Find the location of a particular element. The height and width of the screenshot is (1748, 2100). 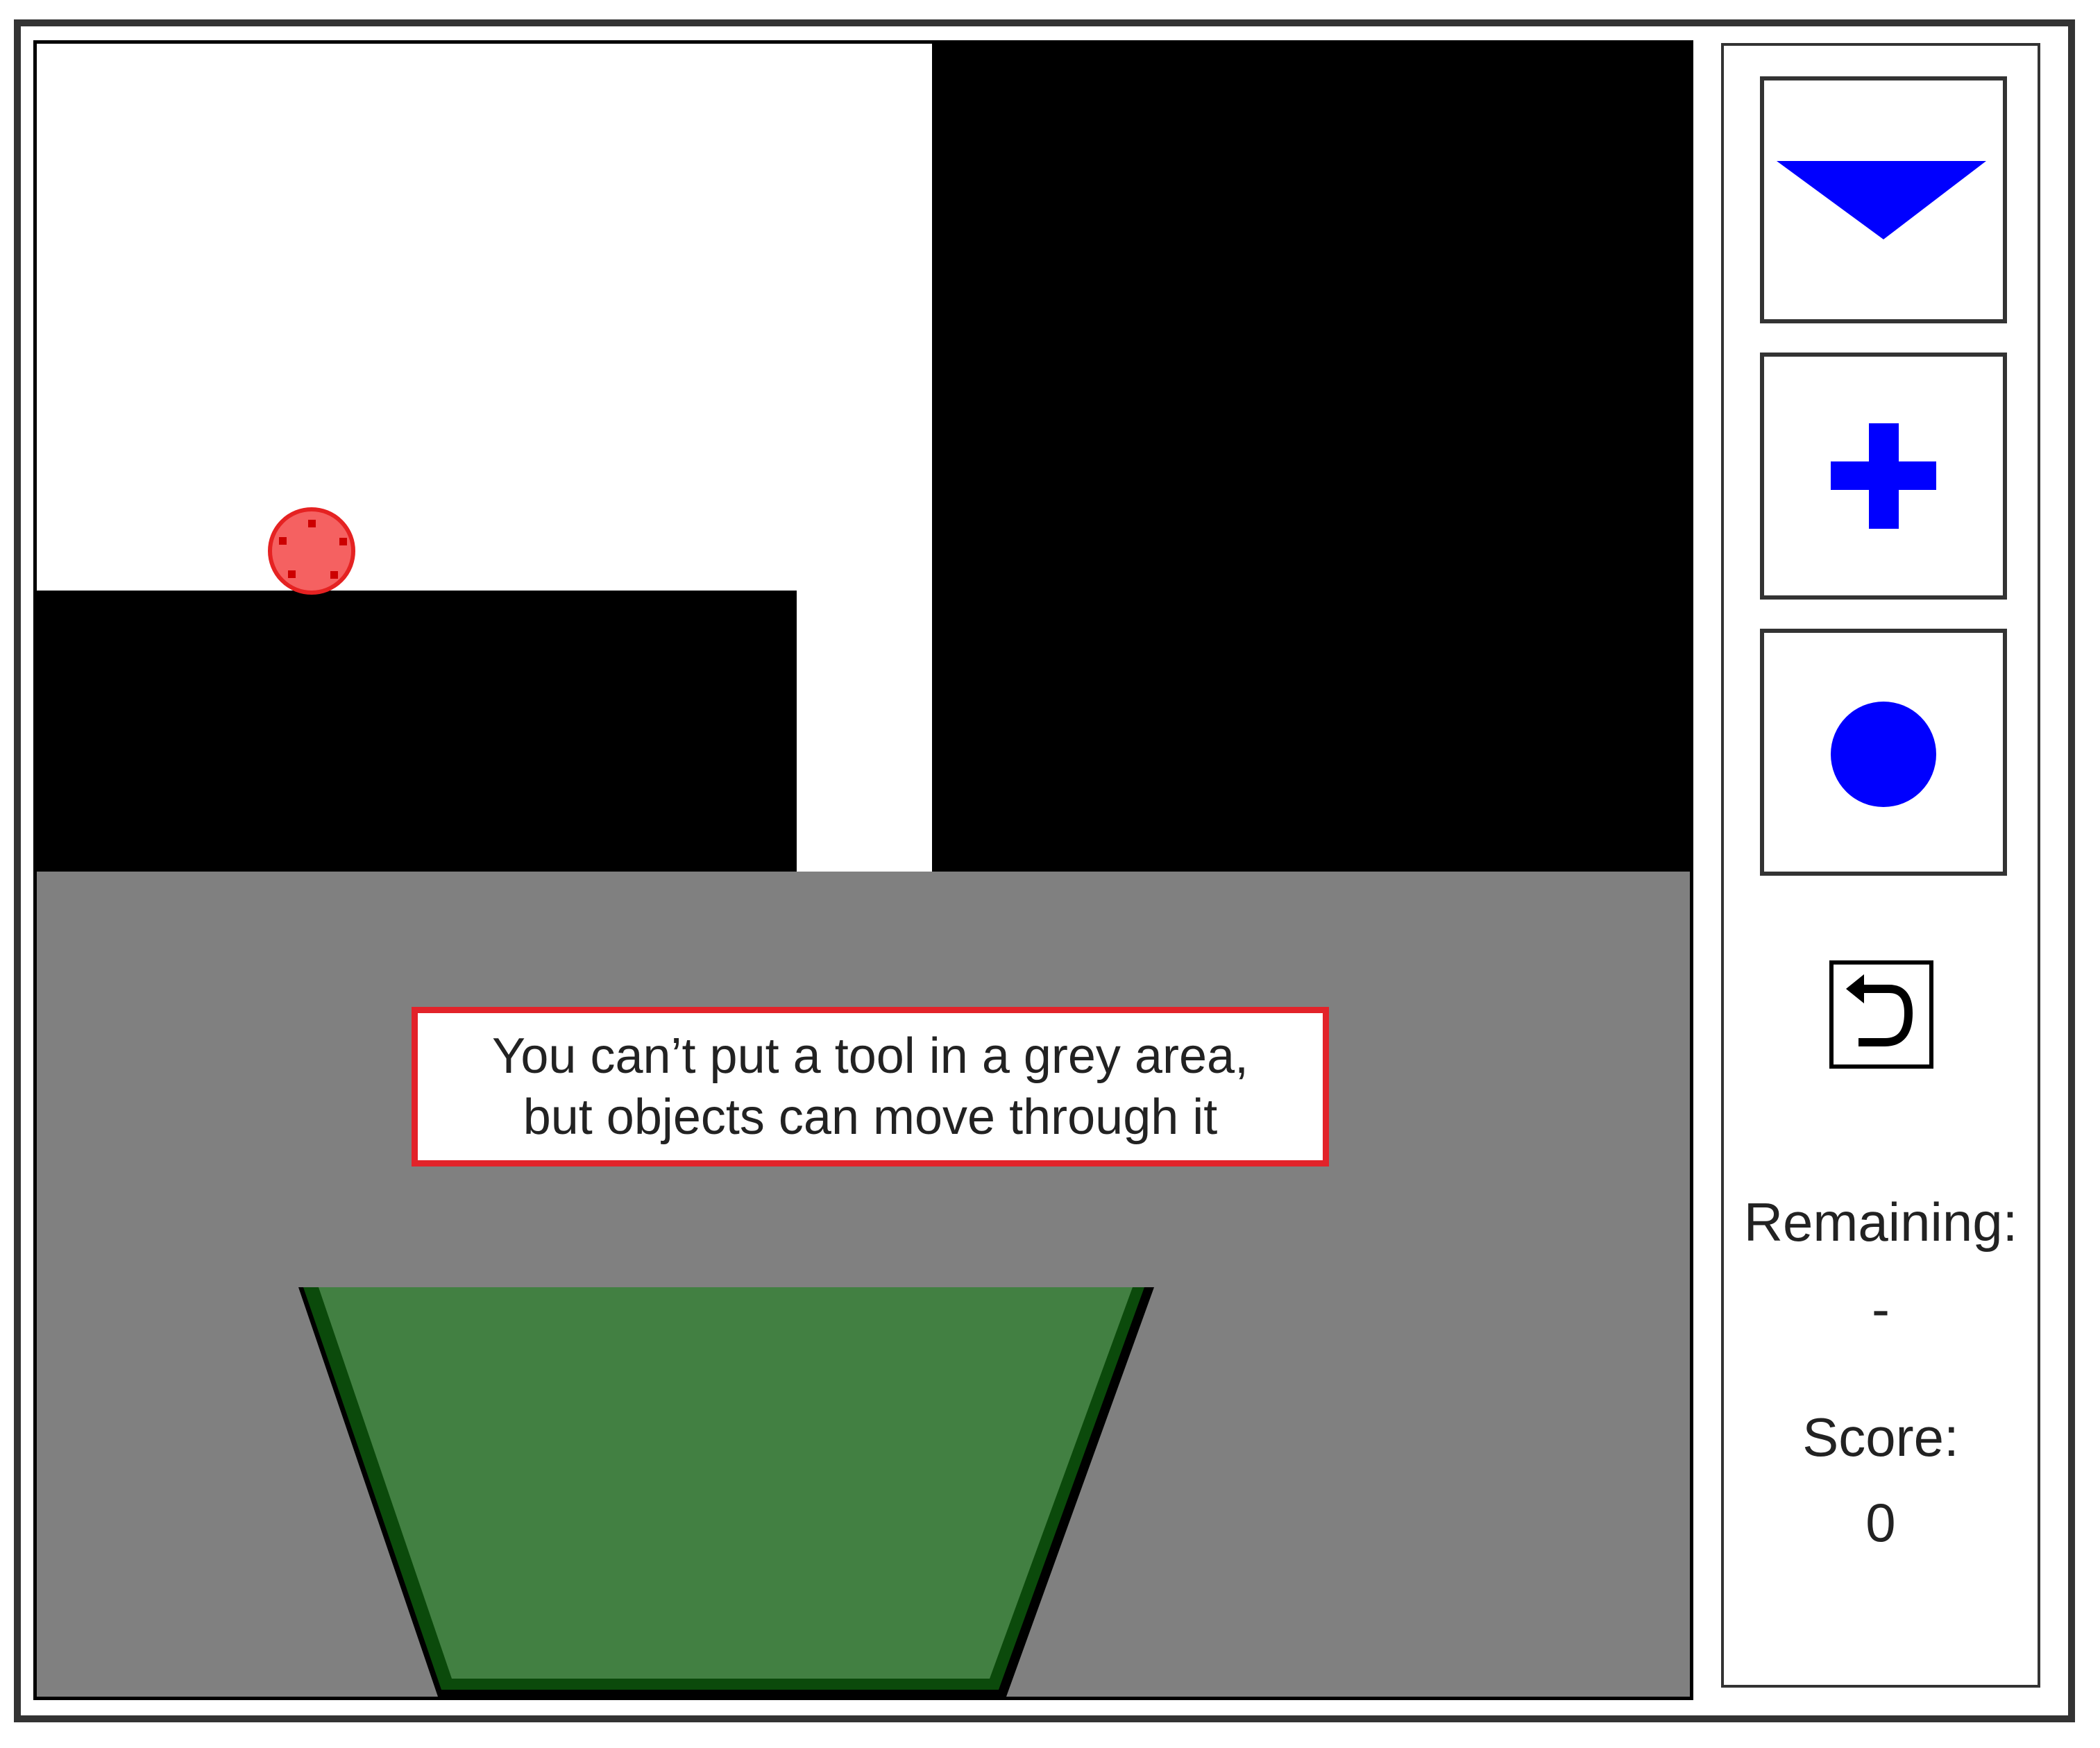

triangle-icon is located at coordinates (1882, 200).